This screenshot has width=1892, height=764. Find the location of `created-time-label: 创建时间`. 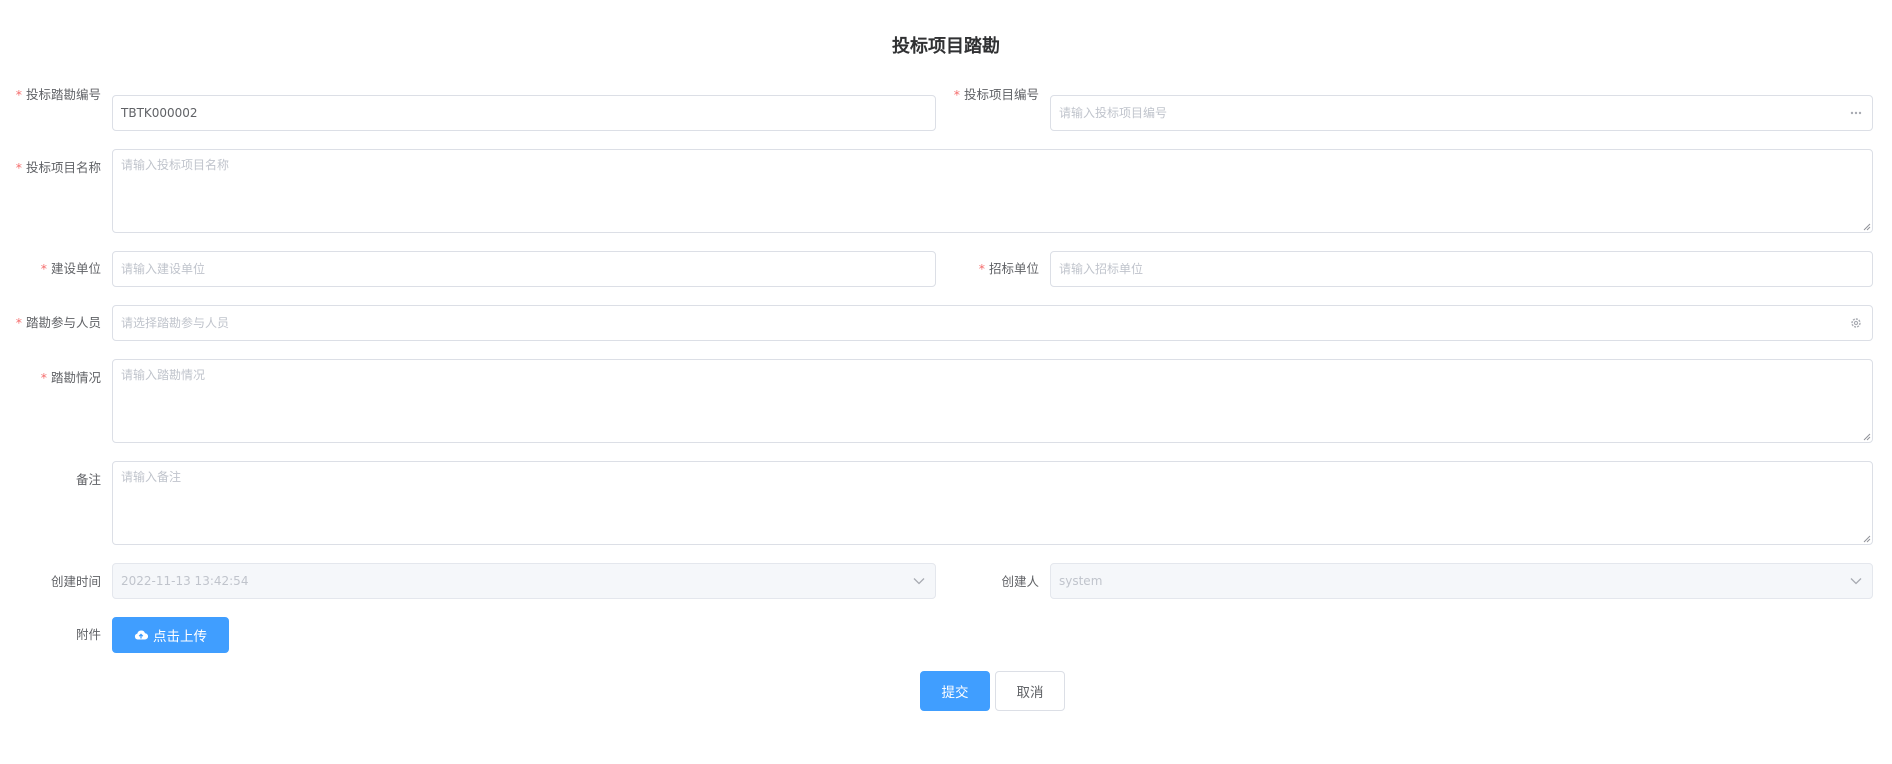

created-time-label: 创建时间 is located at coordinates (75, 581).